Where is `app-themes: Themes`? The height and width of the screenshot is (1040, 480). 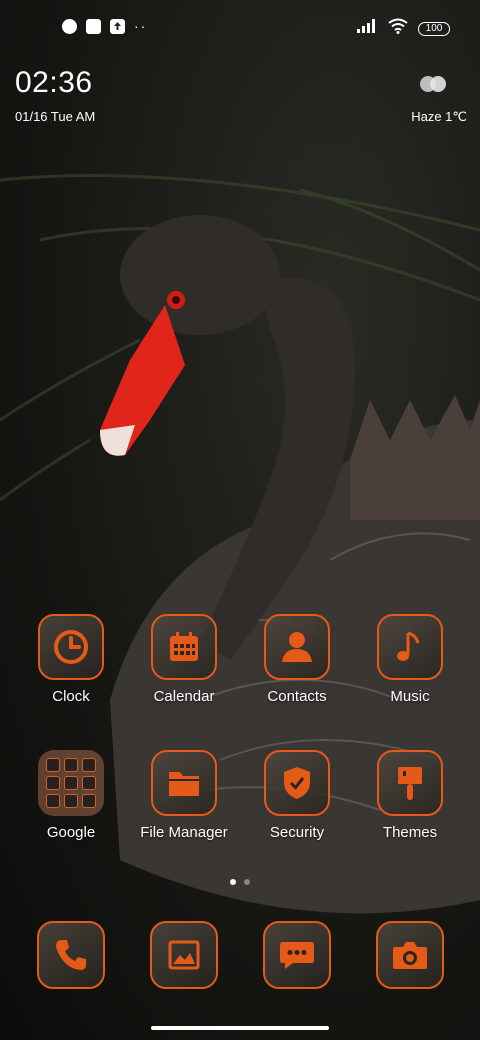 app-themes: Themes is located at coordinates (410, 795).